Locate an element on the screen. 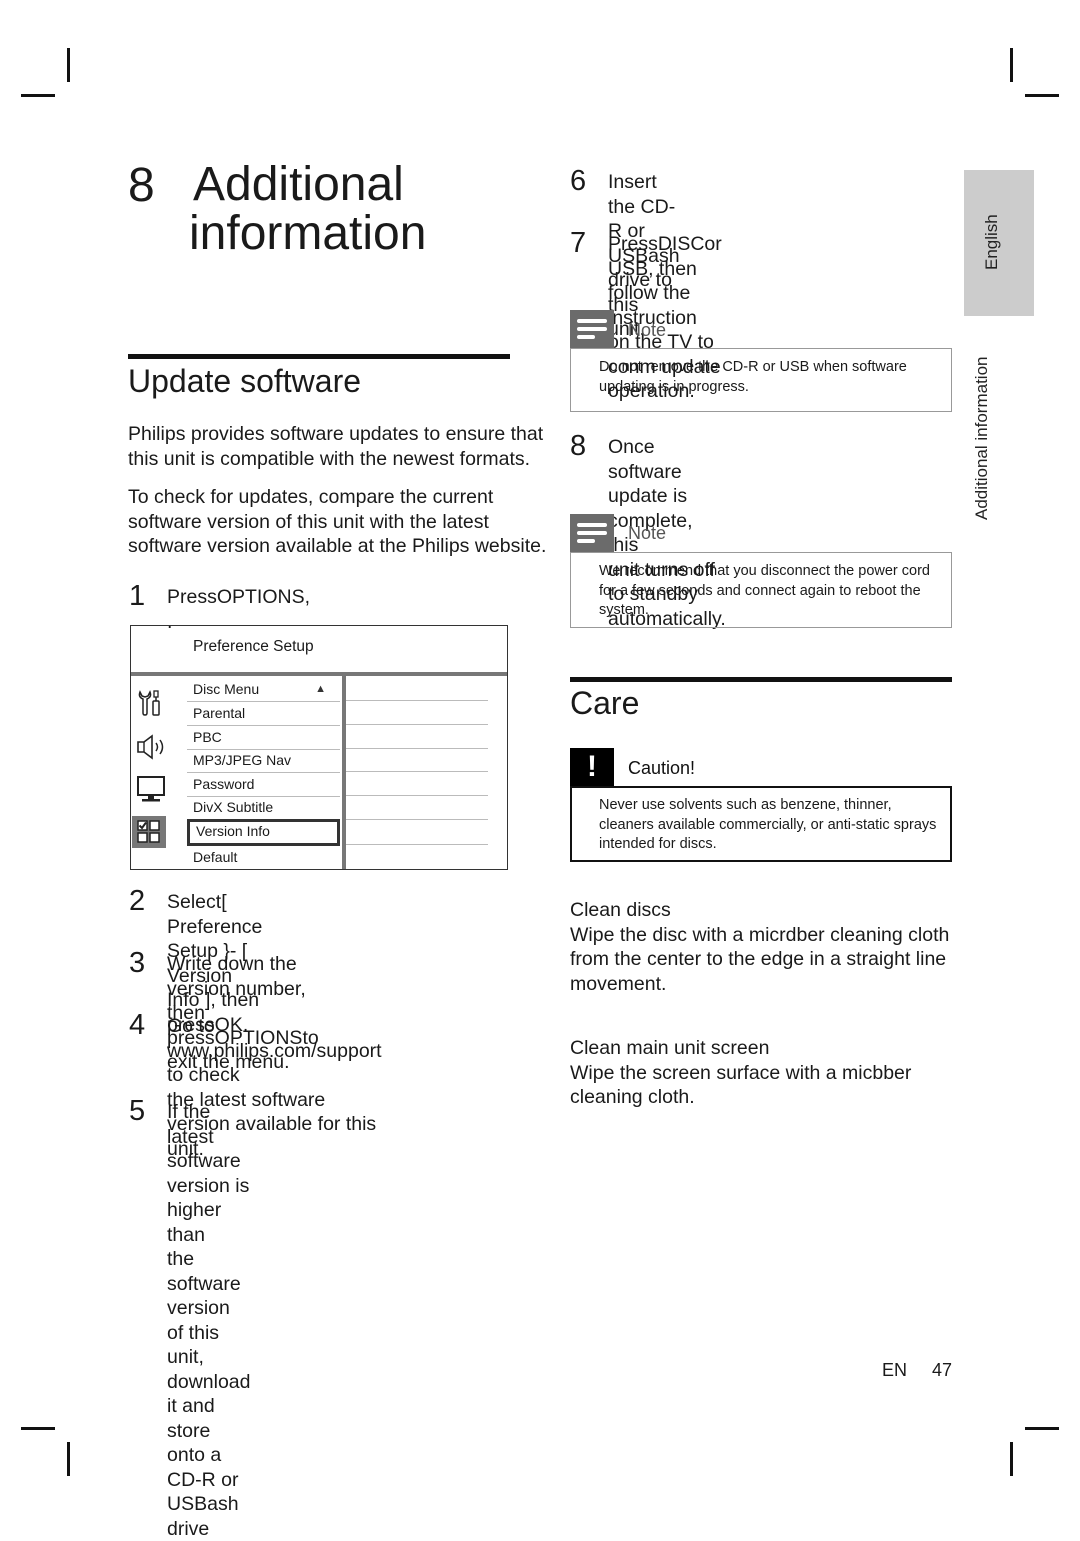  text-line: movement. is located at coordinates (759, 984).